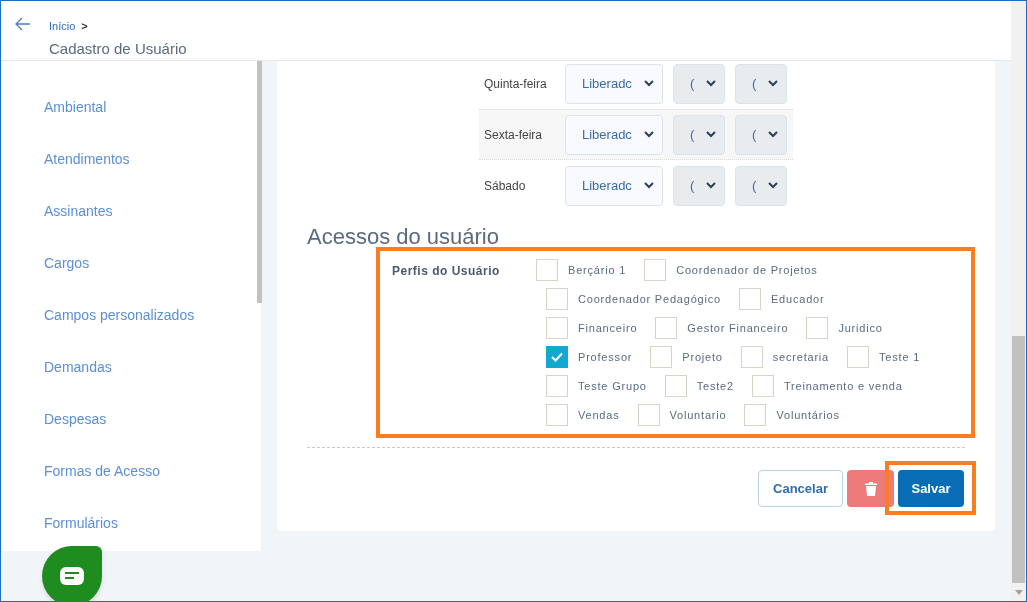 Image resolution: width=1027 pixels, height=602 pixels. What do you see at coordinates (131, 435) in the screenshot?
I see `sidebar-item: Despesas` at bounding box center [131, 435].